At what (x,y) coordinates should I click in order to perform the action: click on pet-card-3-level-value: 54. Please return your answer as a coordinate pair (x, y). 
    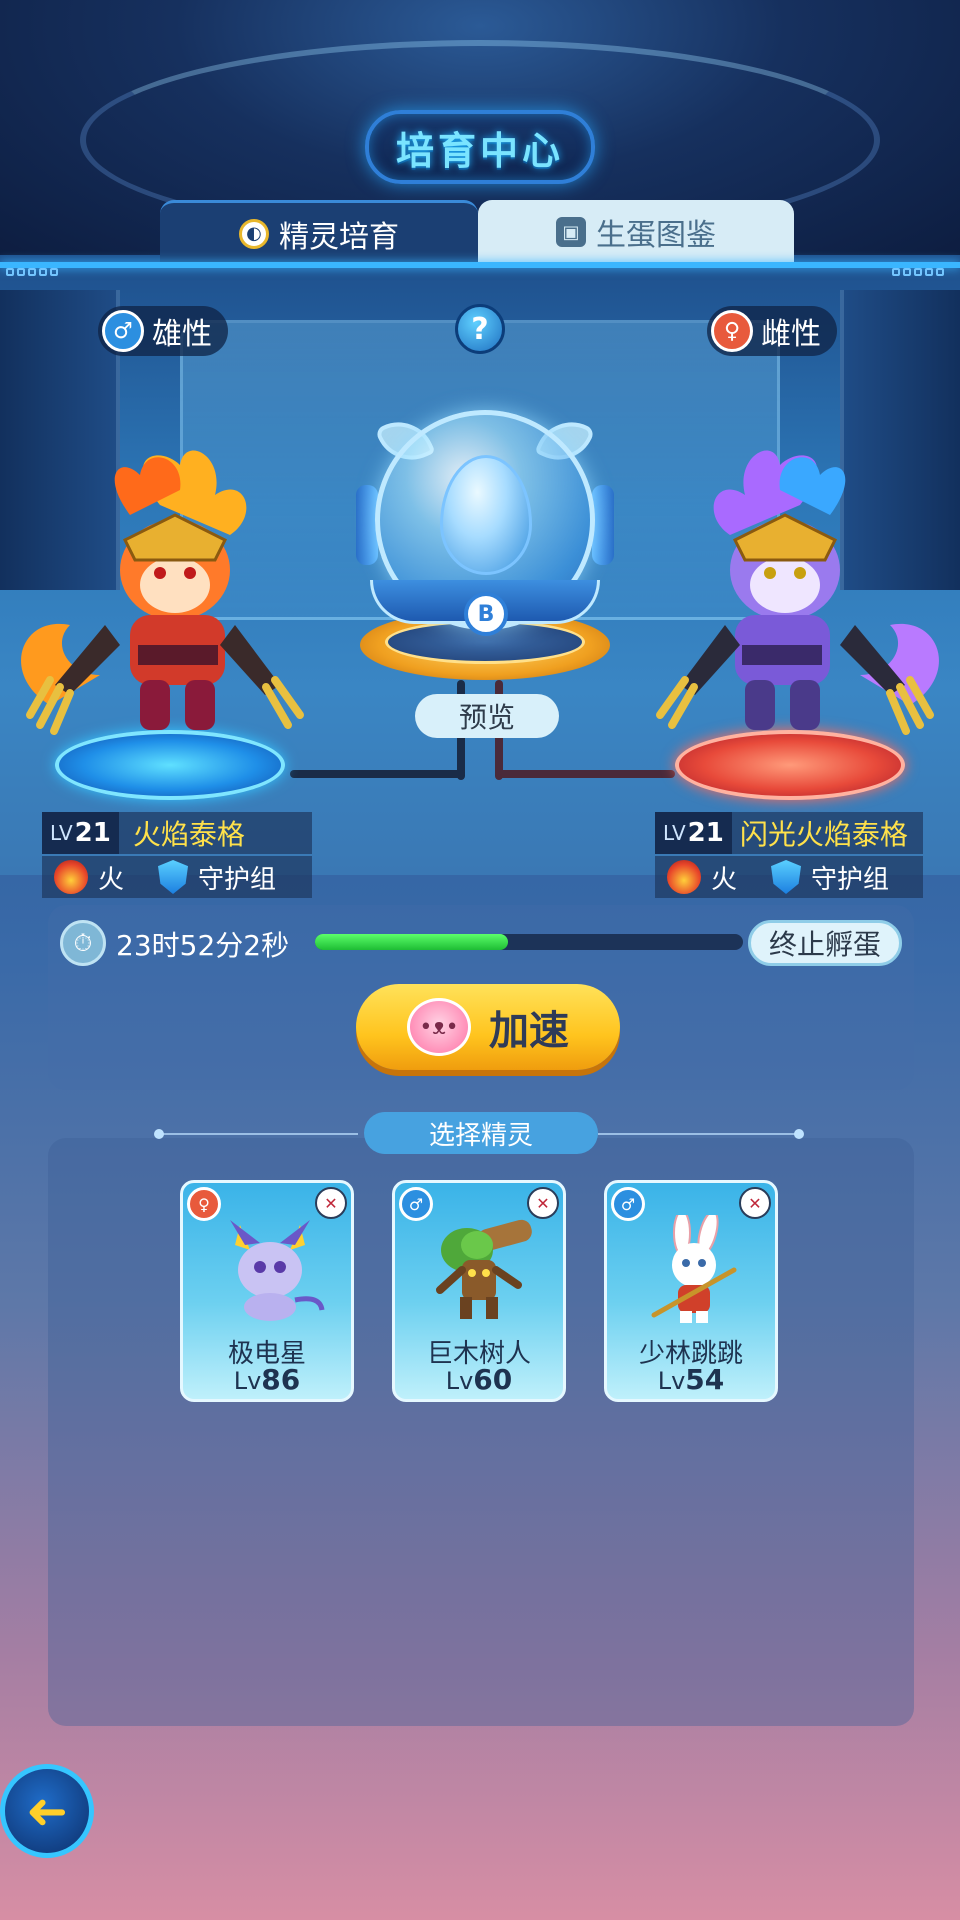
    Looking at the image, I should click on (705, 1379).